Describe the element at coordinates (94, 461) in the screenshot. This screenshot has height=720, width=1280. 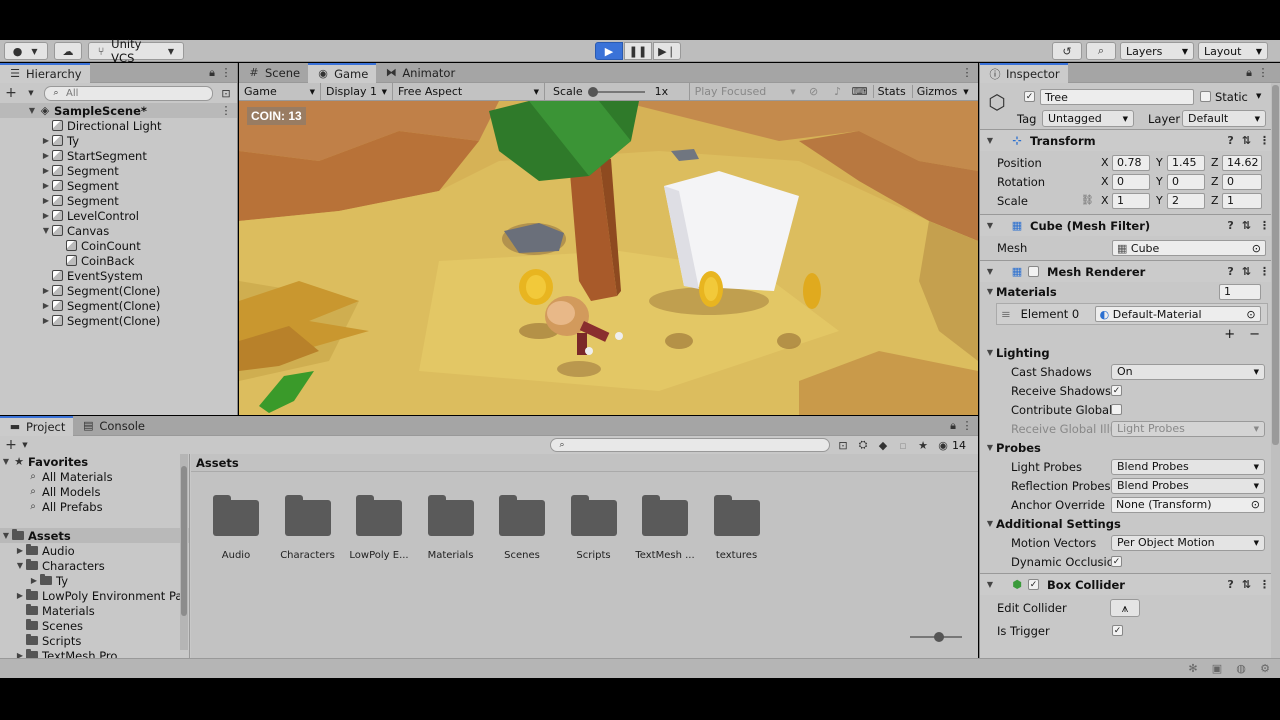
I see `favorites-header: ▼ ★ Favorites` at that location.